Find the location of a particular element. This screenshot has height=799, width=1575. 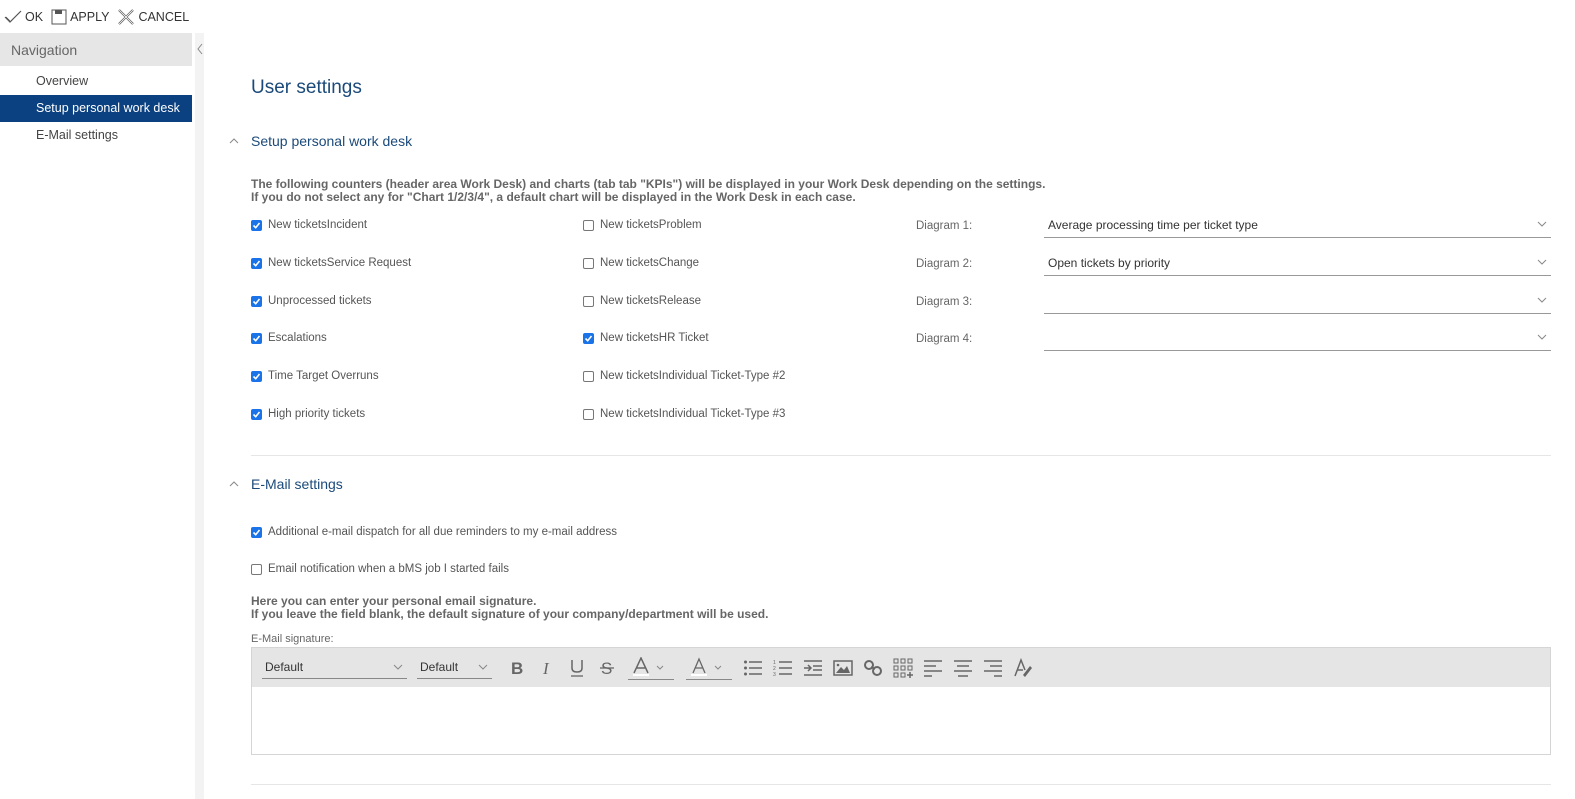

link-icon is located at coordinates (873, 667).